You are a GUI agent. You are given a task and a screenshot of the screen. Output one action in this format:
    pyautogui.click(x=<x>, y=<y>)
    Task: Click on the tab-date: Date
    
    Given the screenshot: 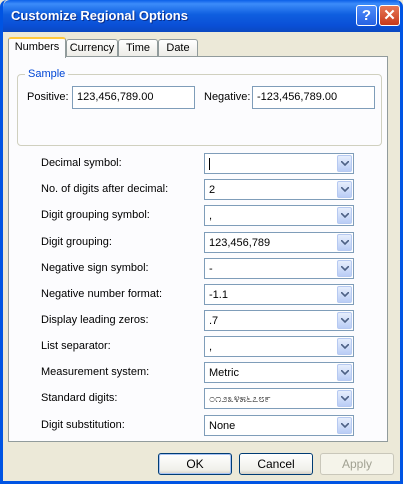 What is the action you would take?
    pyautogui.click(x=178, y=48)
    